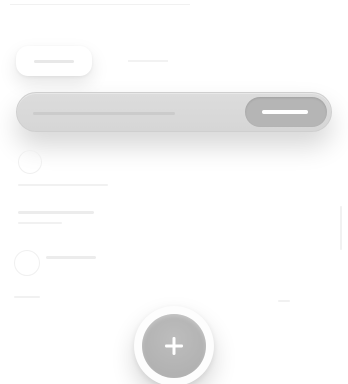  I want to click on search-bar, so click(174, 112).